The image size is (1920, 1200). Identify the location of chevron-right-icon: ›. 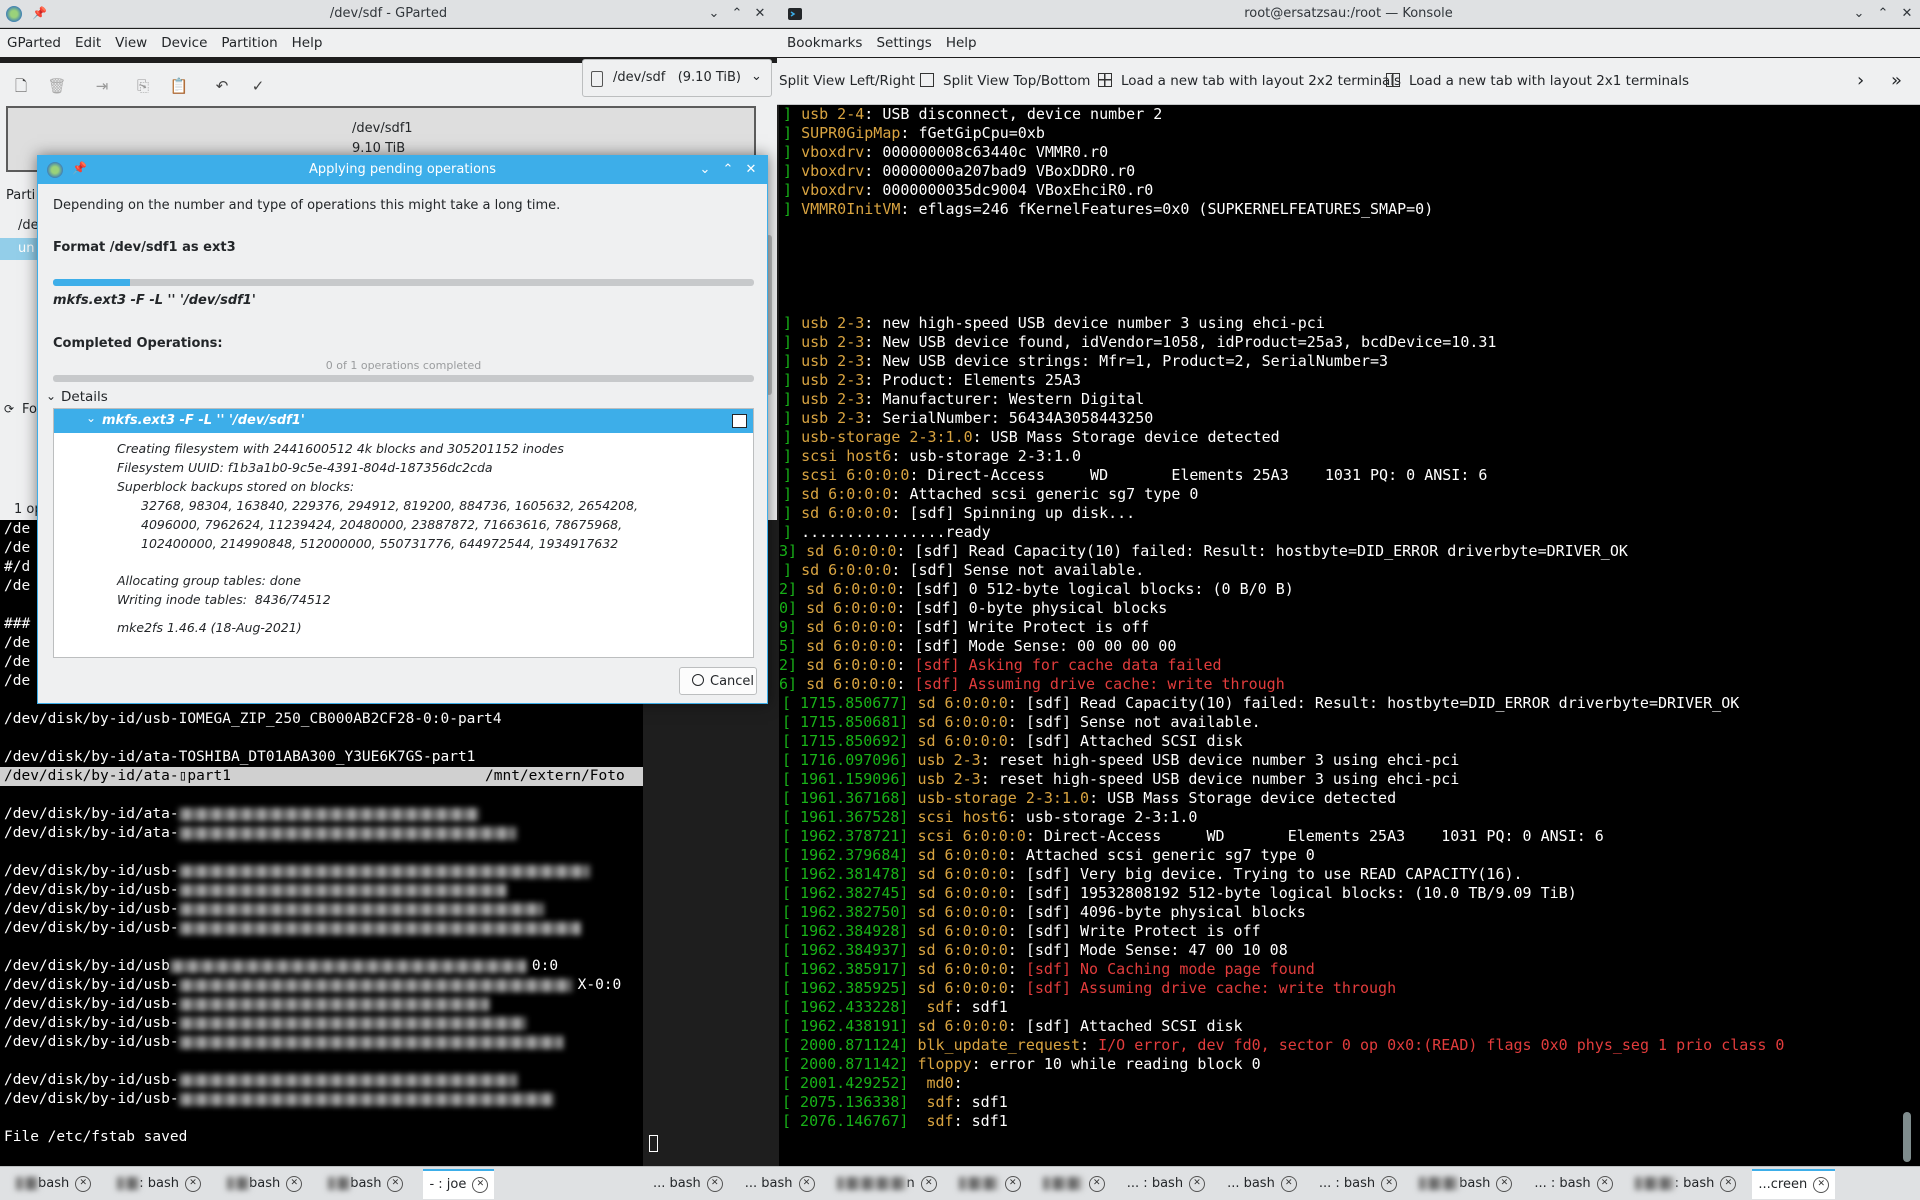
(1860, 80).